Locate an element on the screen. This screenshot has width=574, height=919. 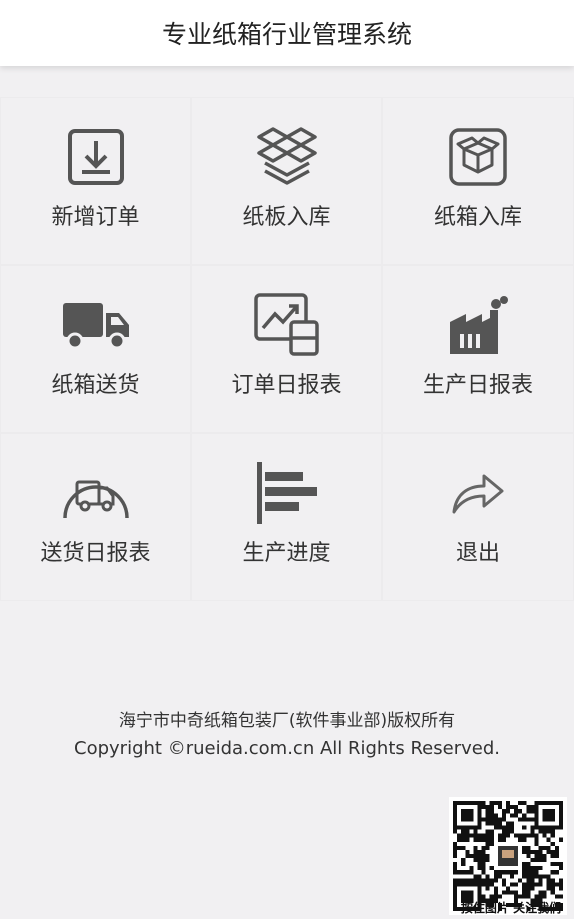
factory-icon is located at coordinates (478, 325).